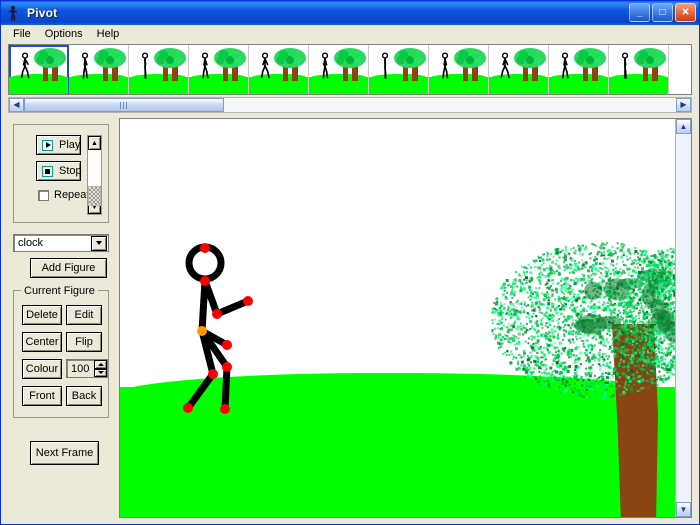 The image size is (700, 525). What do you see at coordinates (84, 396) in the screenshot?
I see `back-button: Back` at bounding box center [84, 396].